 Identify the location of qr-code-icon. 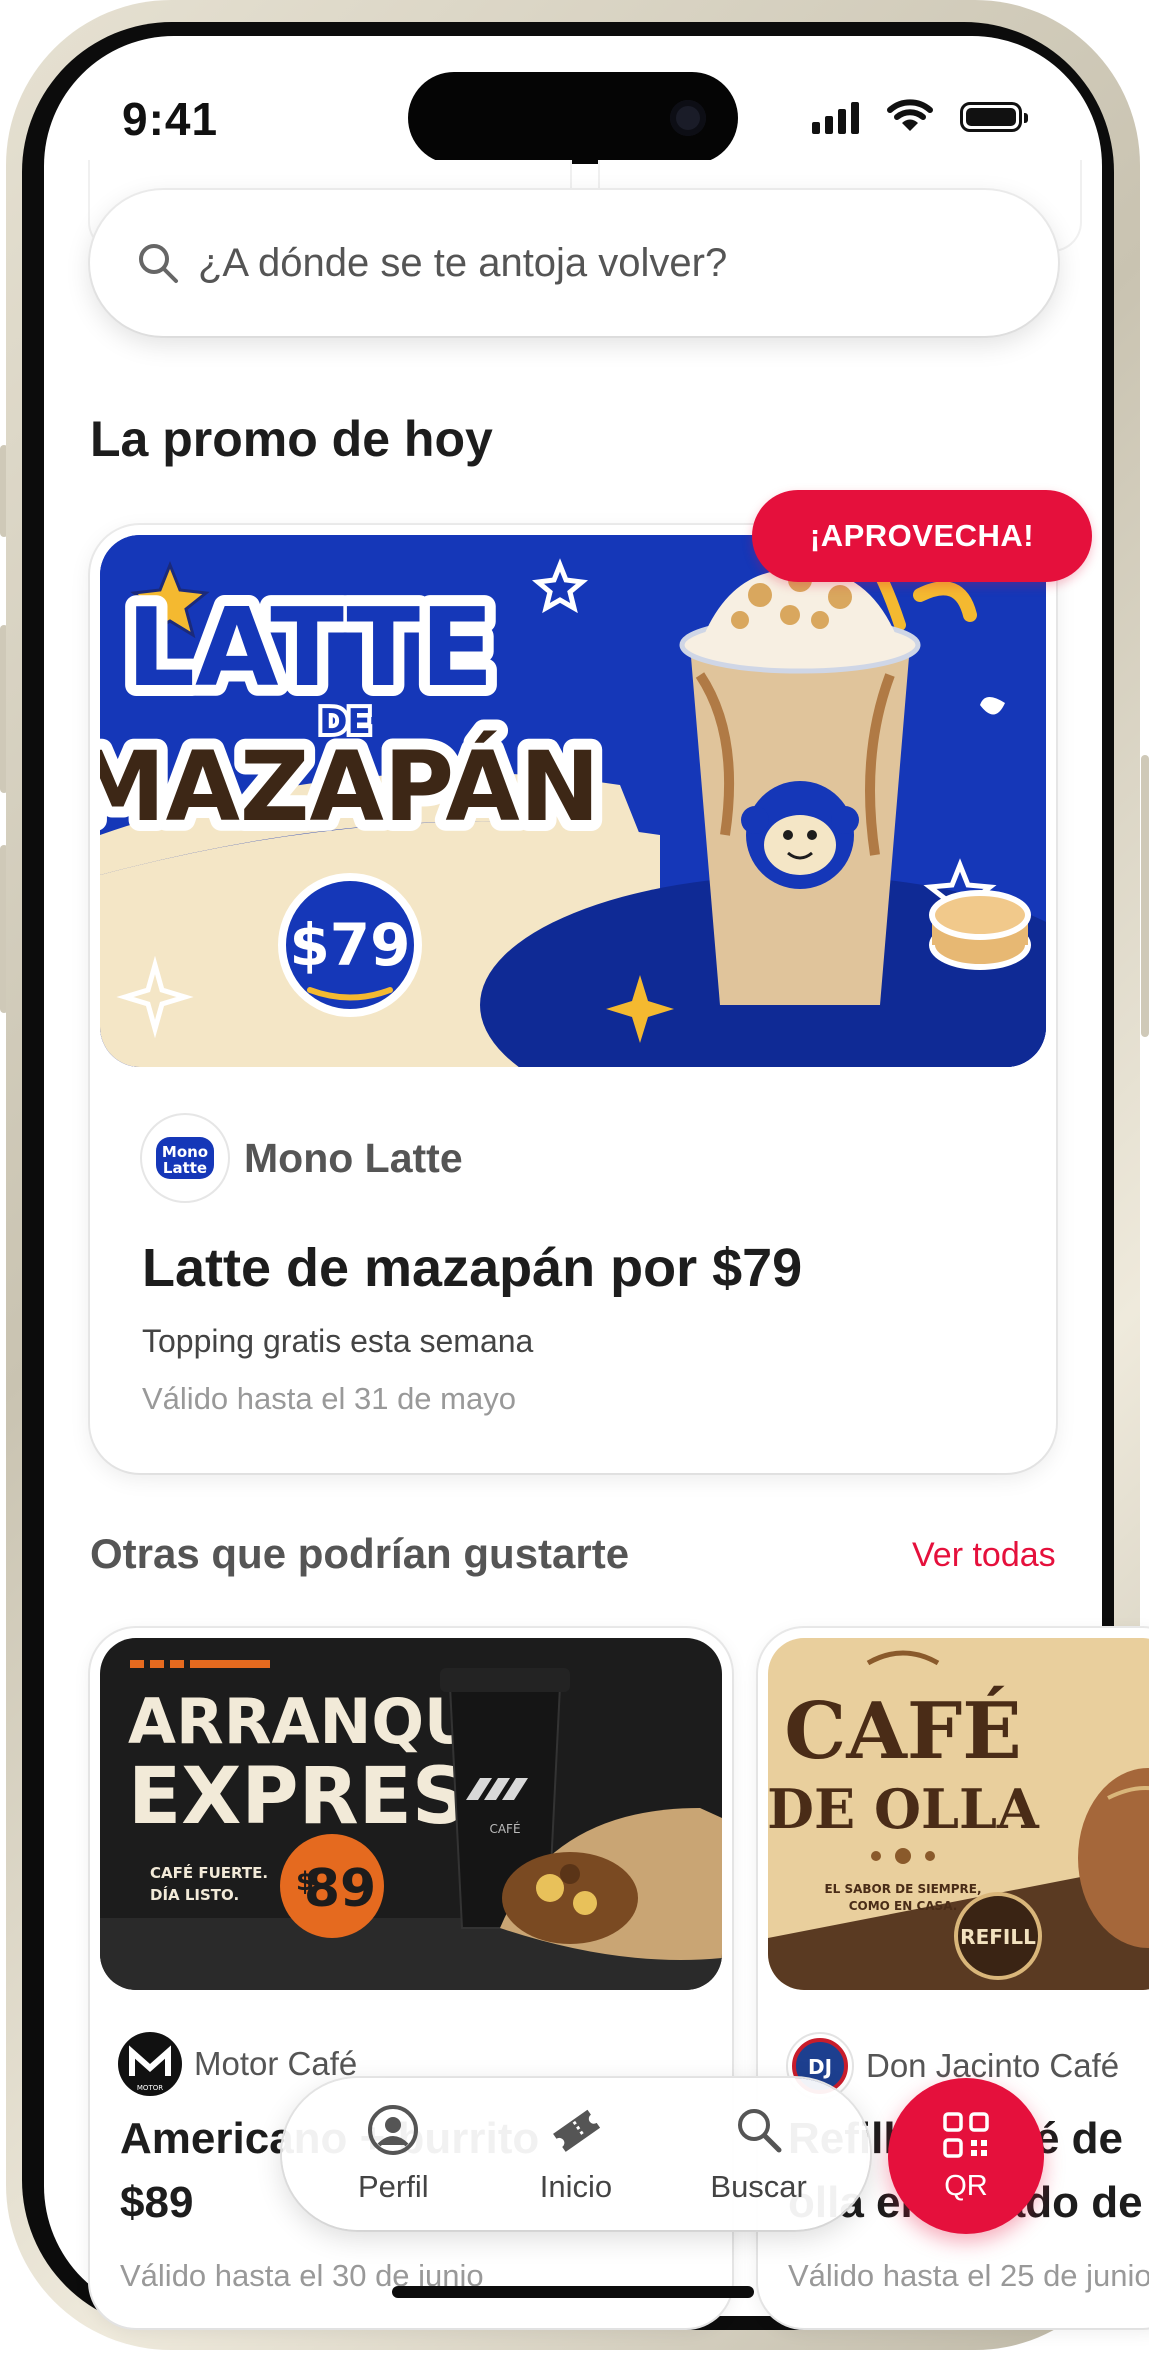
(966, 2134).